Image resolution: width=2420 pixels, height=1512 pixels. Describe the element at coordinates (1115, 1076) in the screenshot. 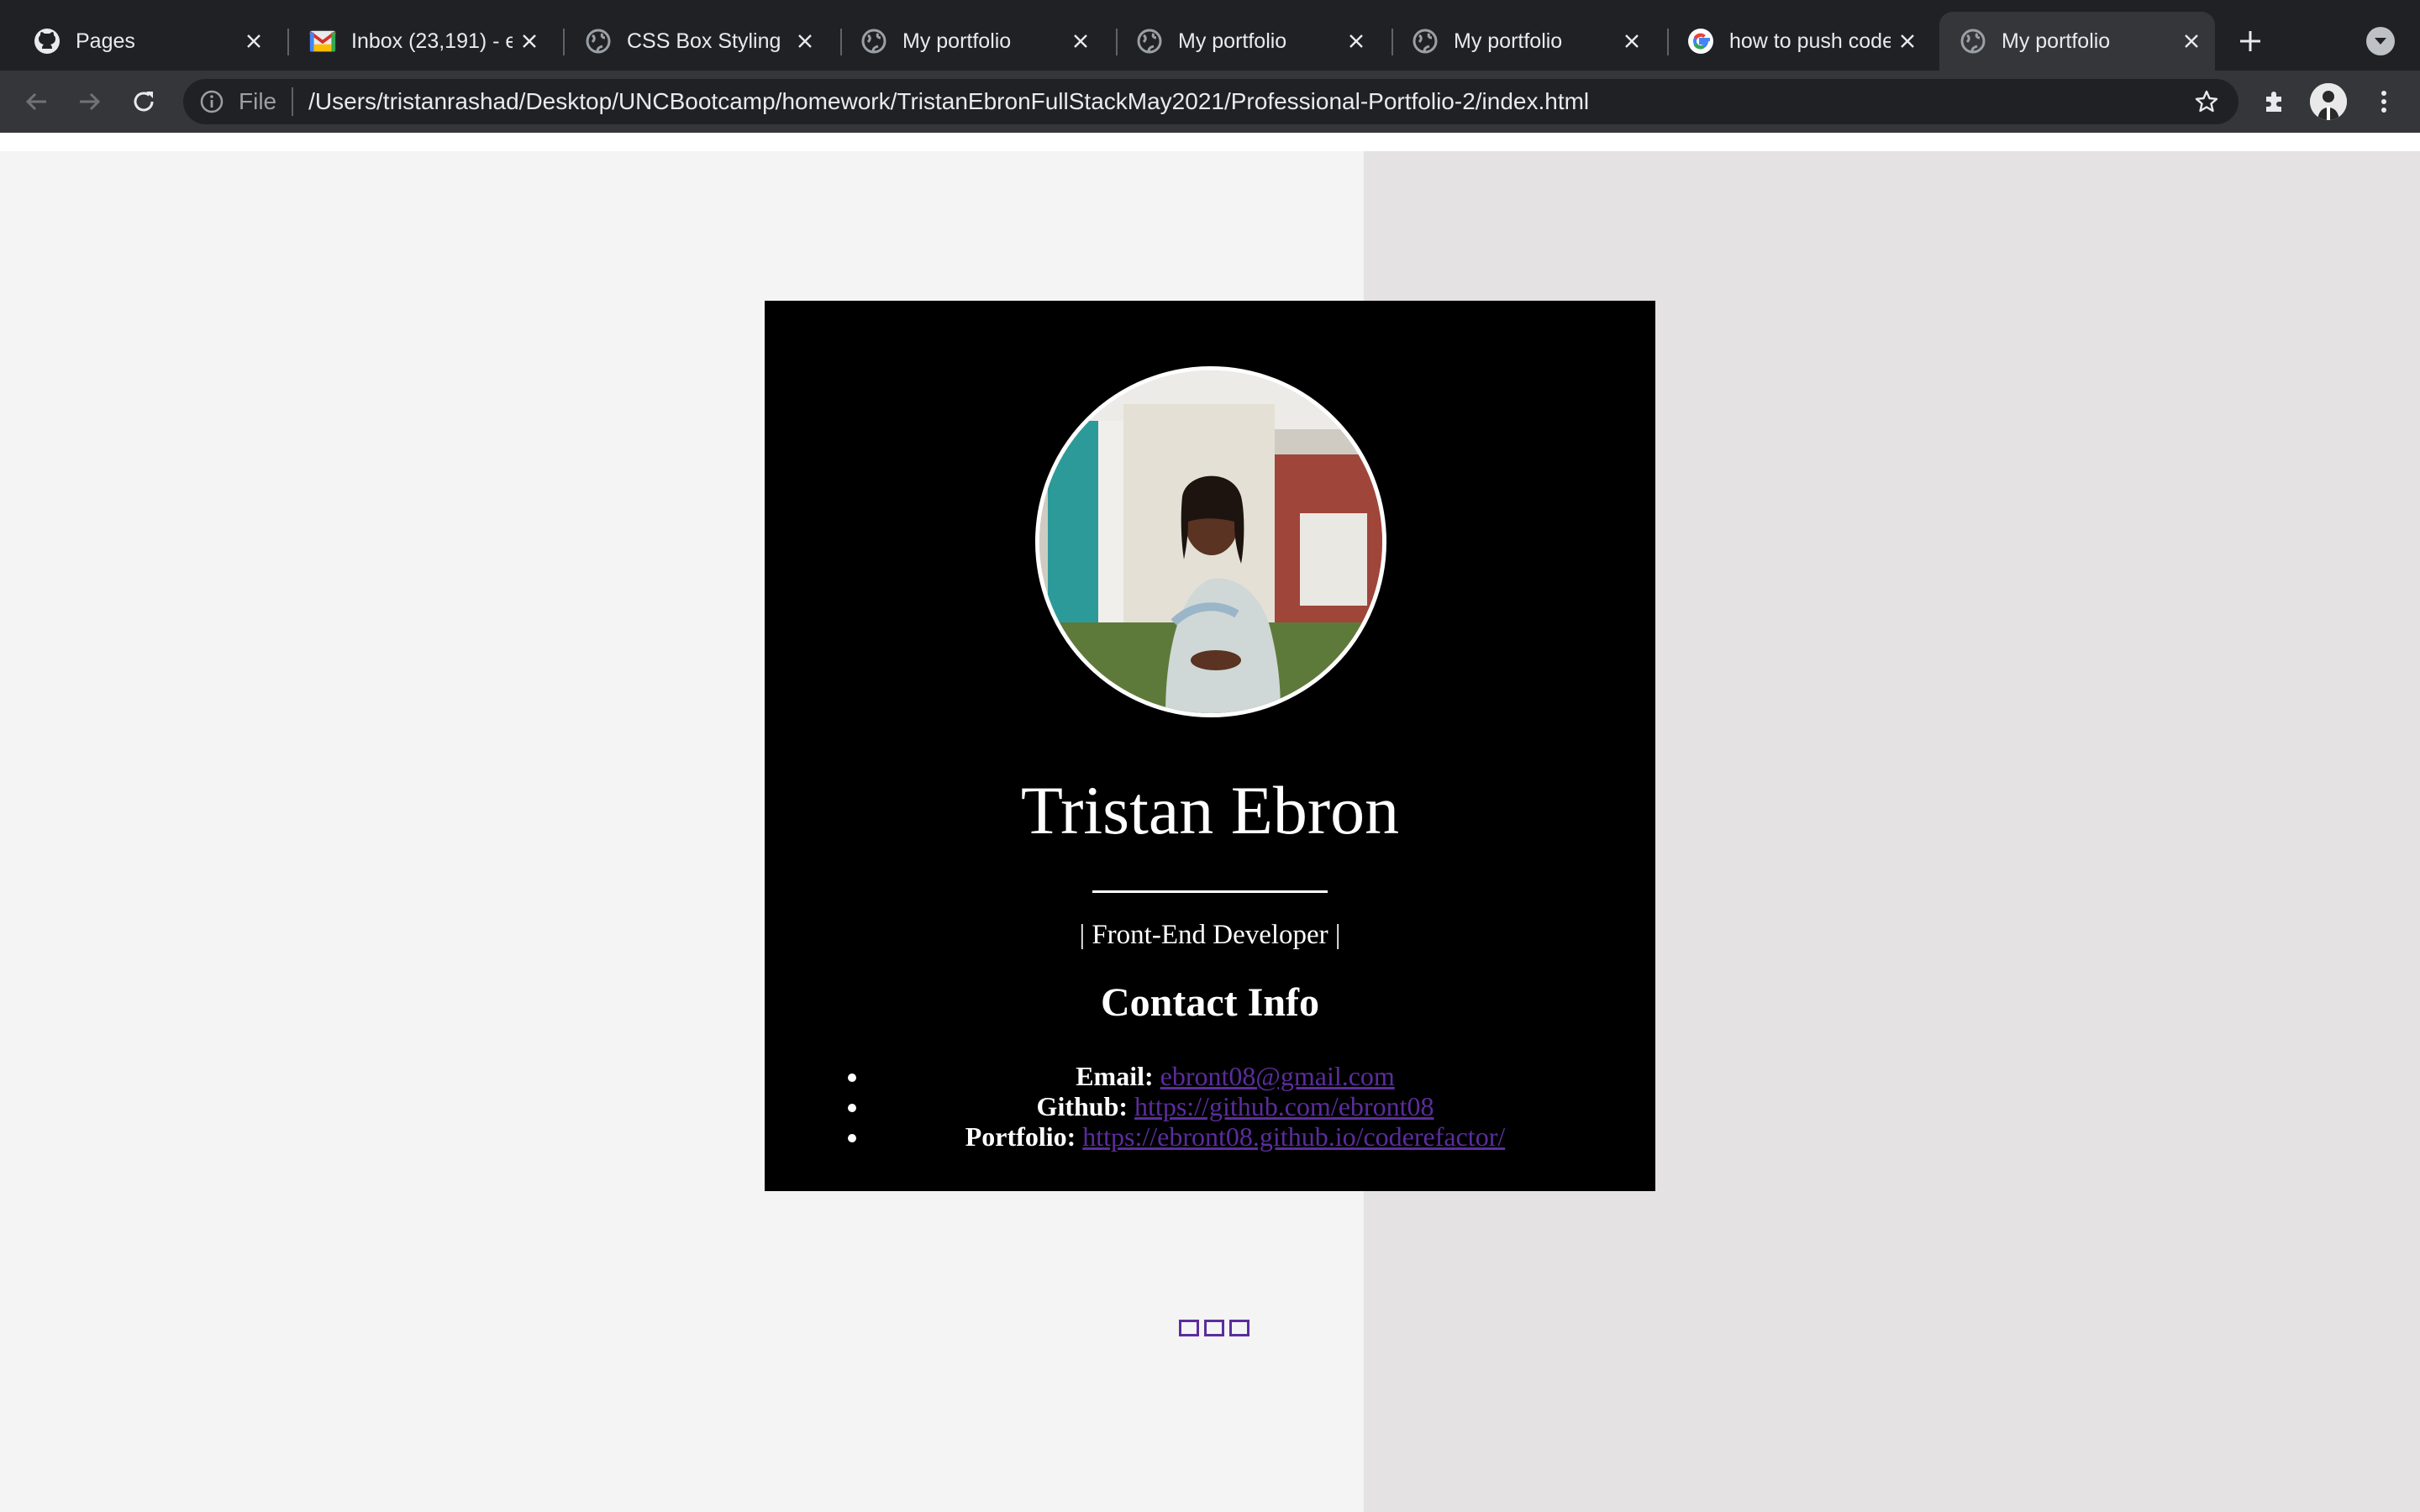

I see `contact-label: Email:` at that location.